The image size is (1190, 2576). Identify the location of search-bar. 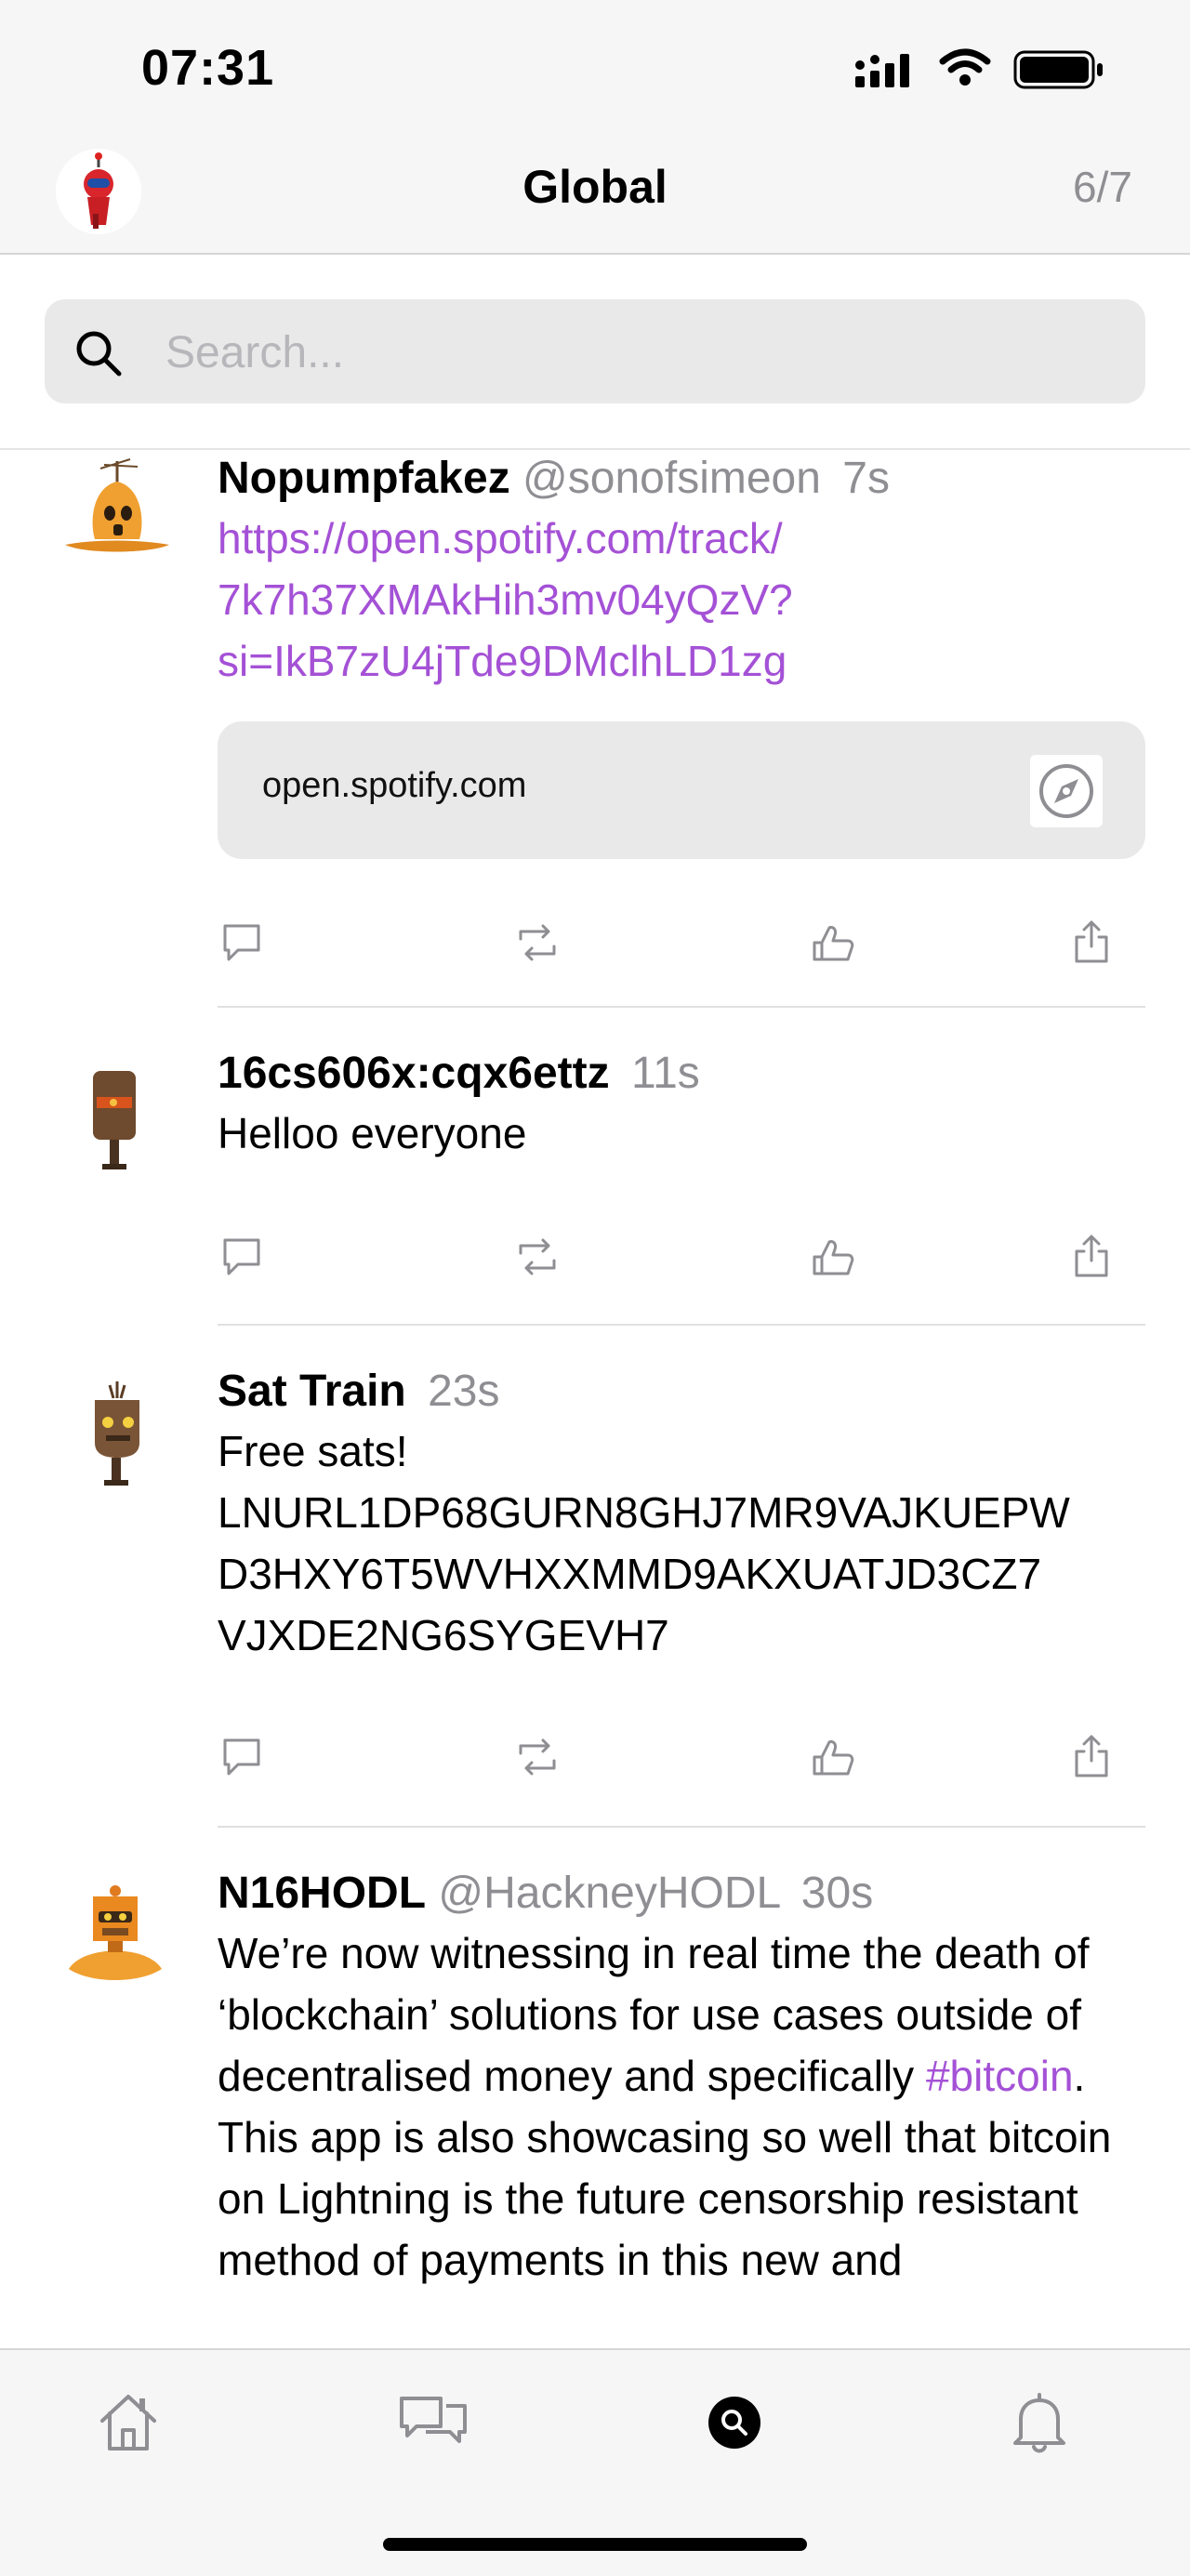
(595, 351).